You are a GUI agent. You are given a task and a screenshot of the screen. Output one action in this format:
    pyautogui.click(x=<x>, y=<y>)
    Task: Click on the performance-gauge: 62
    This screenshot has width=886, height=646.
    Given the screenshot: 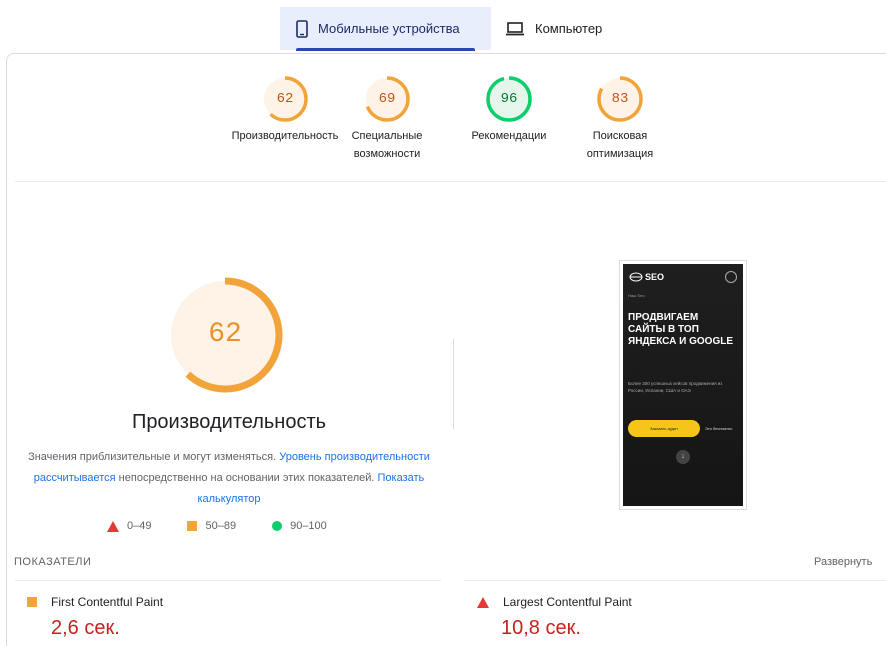 What is the action you would take?
    pyautogui.click(x=225, y=335)
    